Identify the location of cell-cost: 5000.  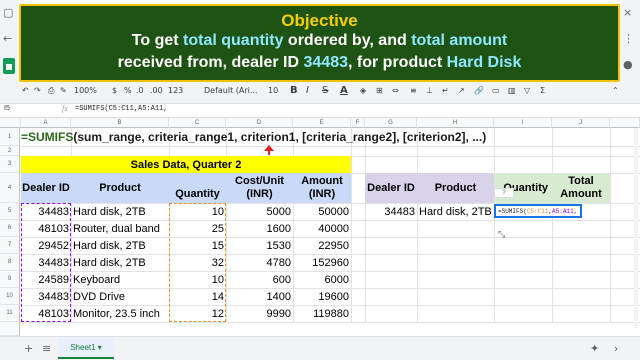
(259, 211).